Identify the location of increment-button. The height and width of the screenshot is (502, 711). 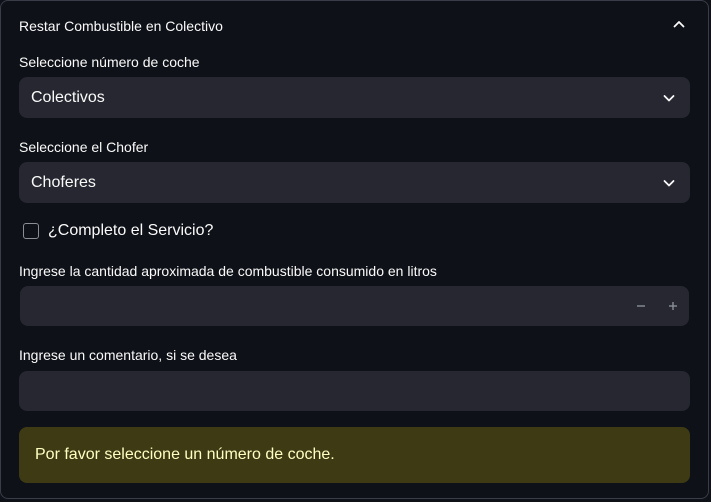
(673, 306).